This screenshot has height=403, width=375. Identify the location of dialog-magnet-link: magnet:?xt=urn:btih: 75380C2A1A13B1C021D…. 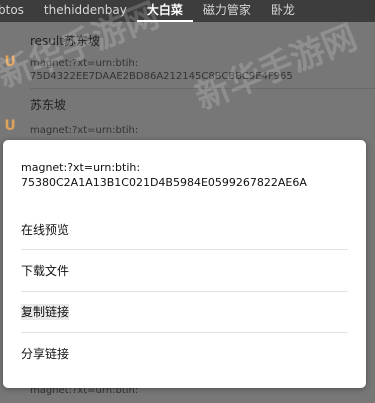
(164, 175).